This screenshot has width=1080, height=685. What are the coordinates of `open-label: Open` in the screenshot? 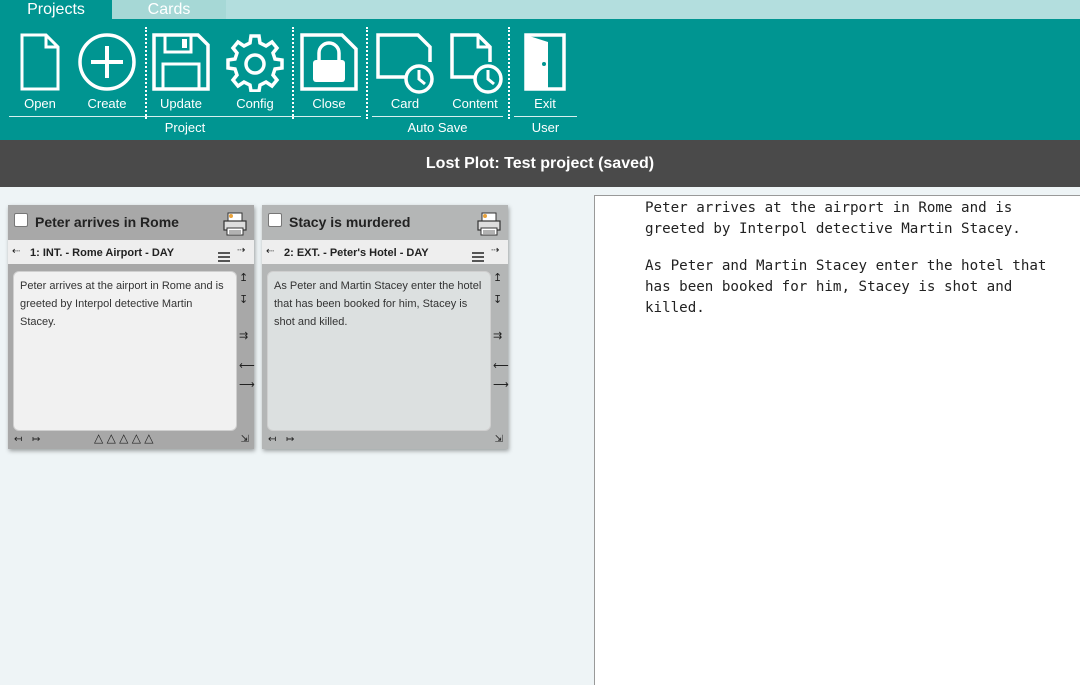 It's located at (40, 103).